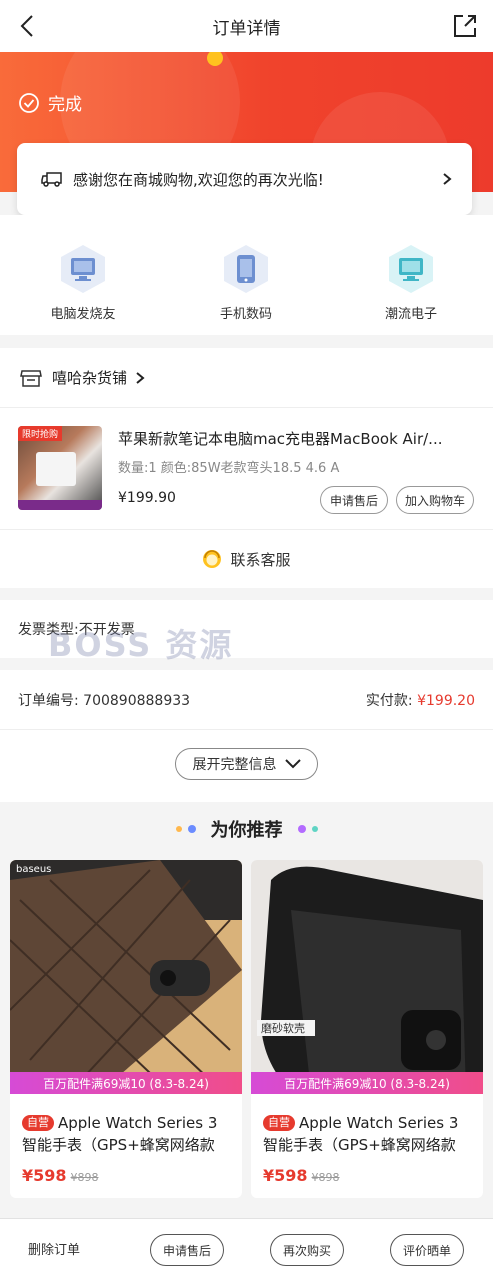 This screenshot has width=493, height=1280. What do you see at coordinates (246, 269) in the screenshot?
I see `phone-icon` at bounding box center [246, 269].